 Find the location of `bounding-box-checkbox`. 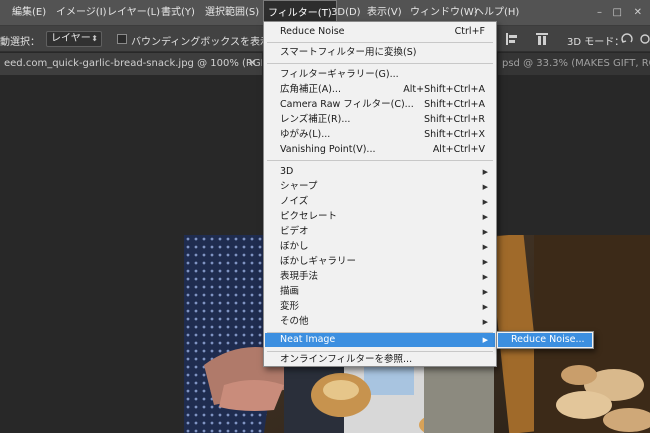

bounding-box-checkbox is located at coordinates (122, 39).